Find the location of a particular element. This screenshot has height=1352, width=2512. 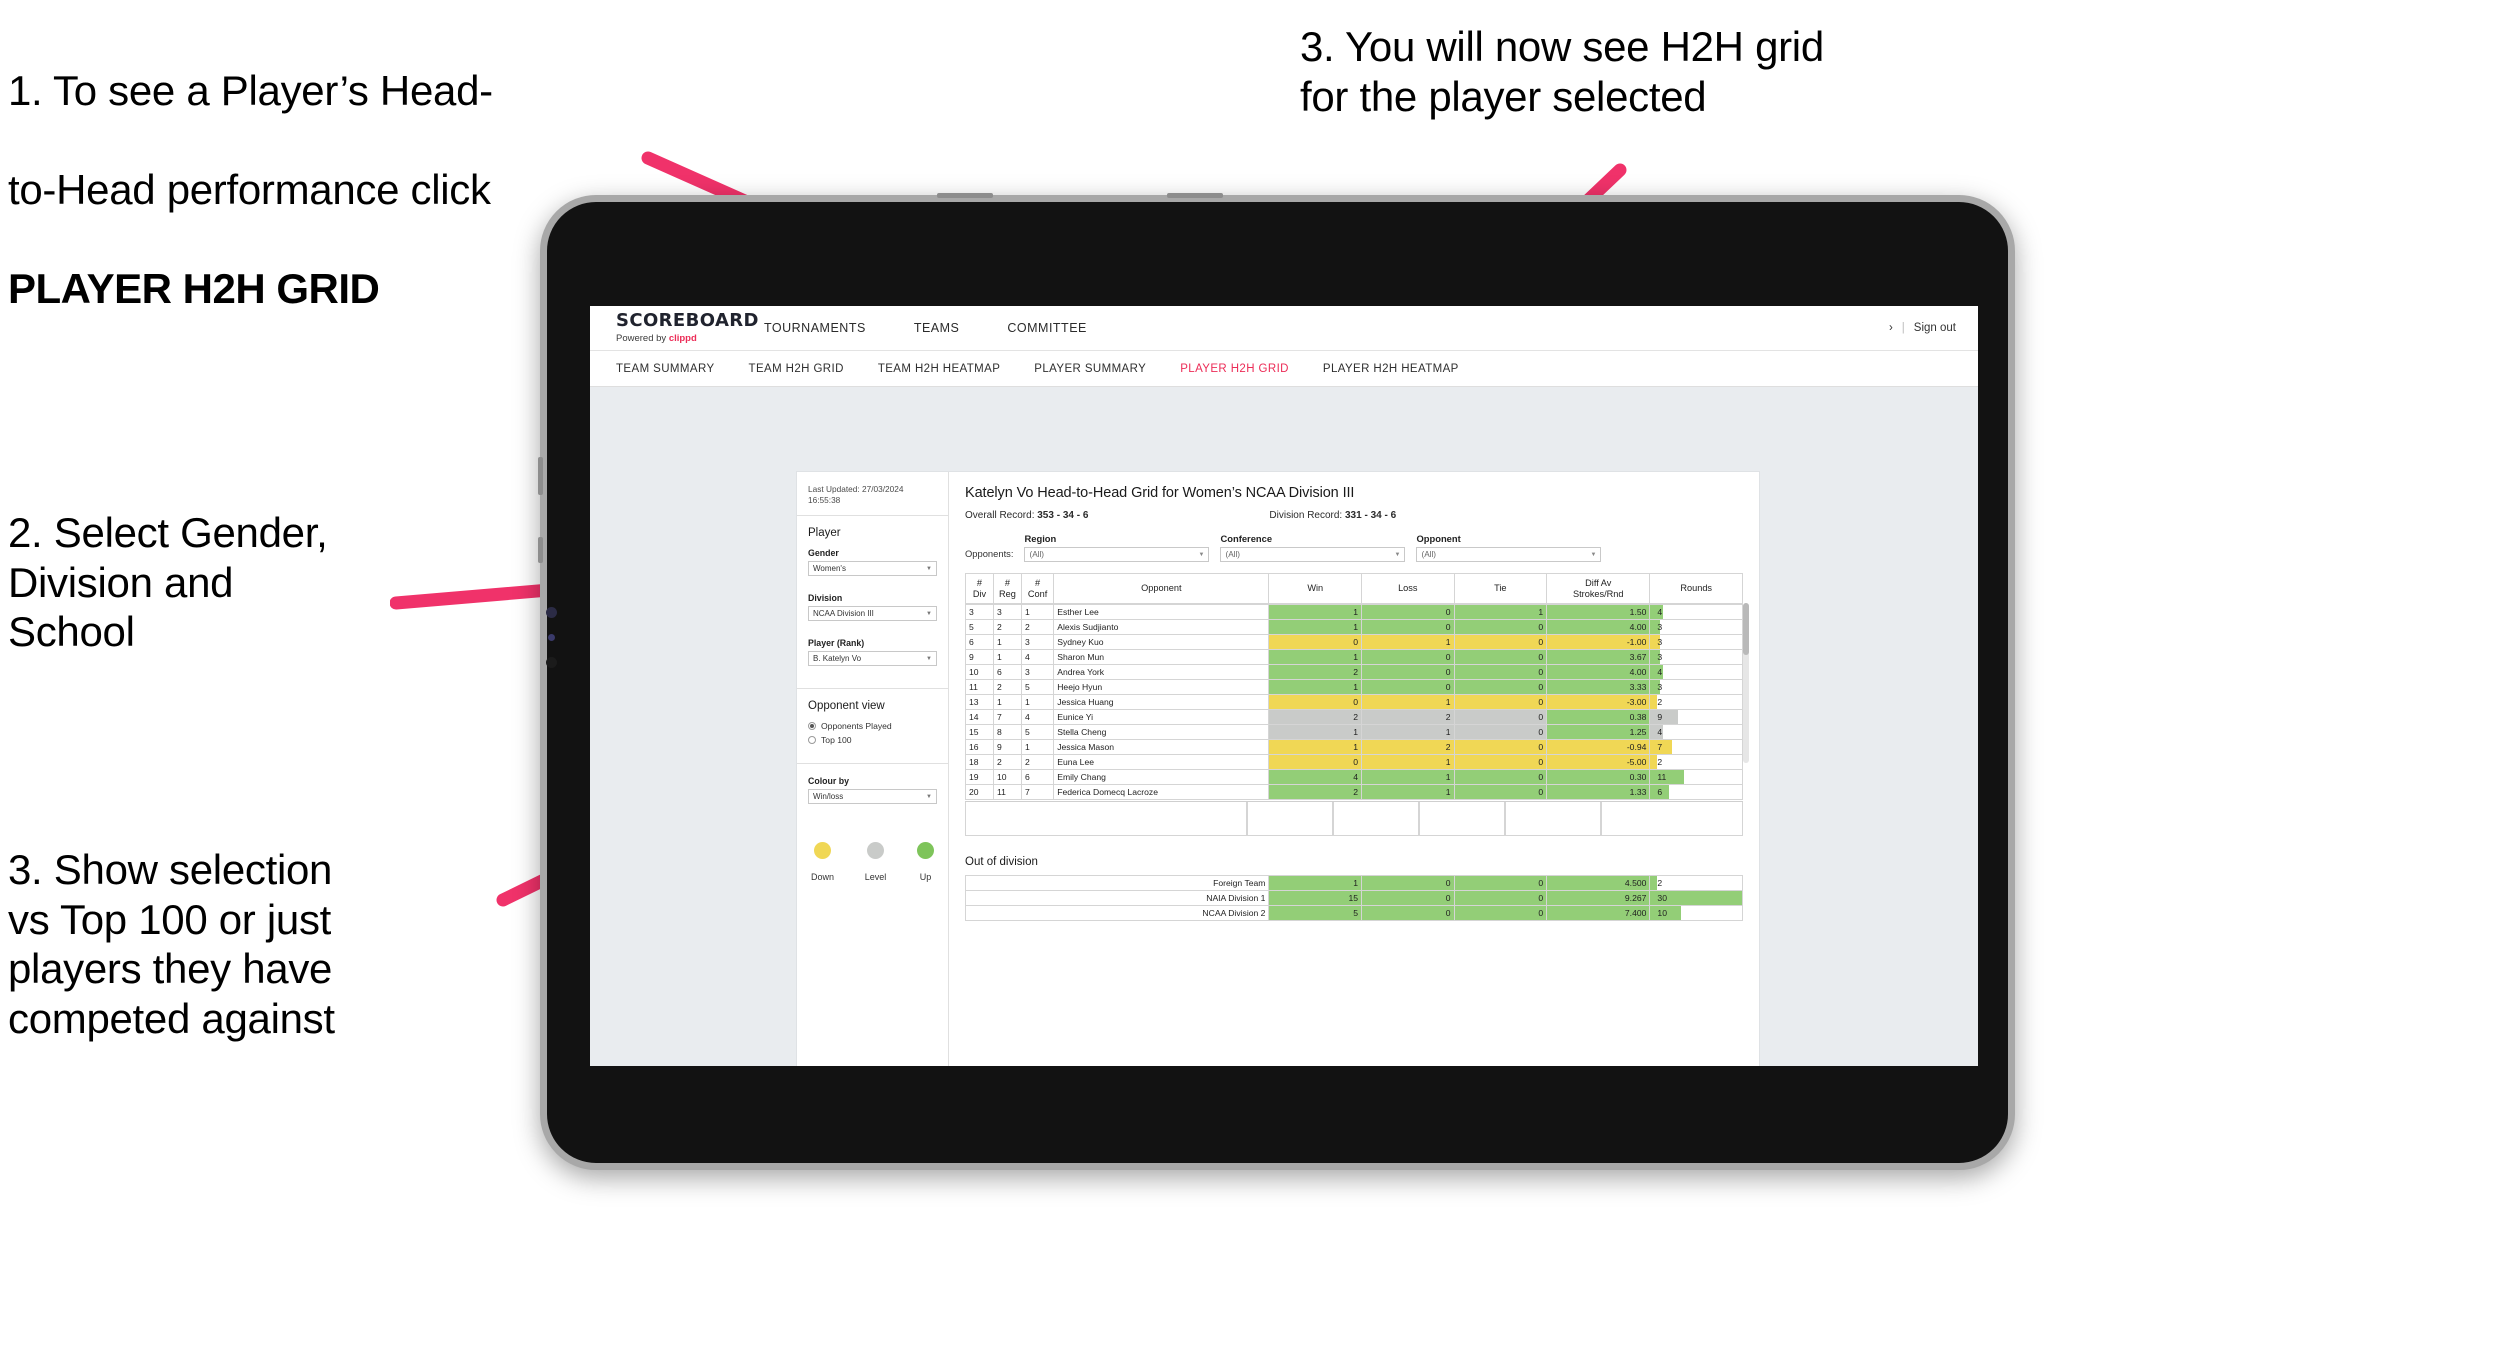

filter-conference-select: (All) ▼ is located at coordinates (1313, 554).